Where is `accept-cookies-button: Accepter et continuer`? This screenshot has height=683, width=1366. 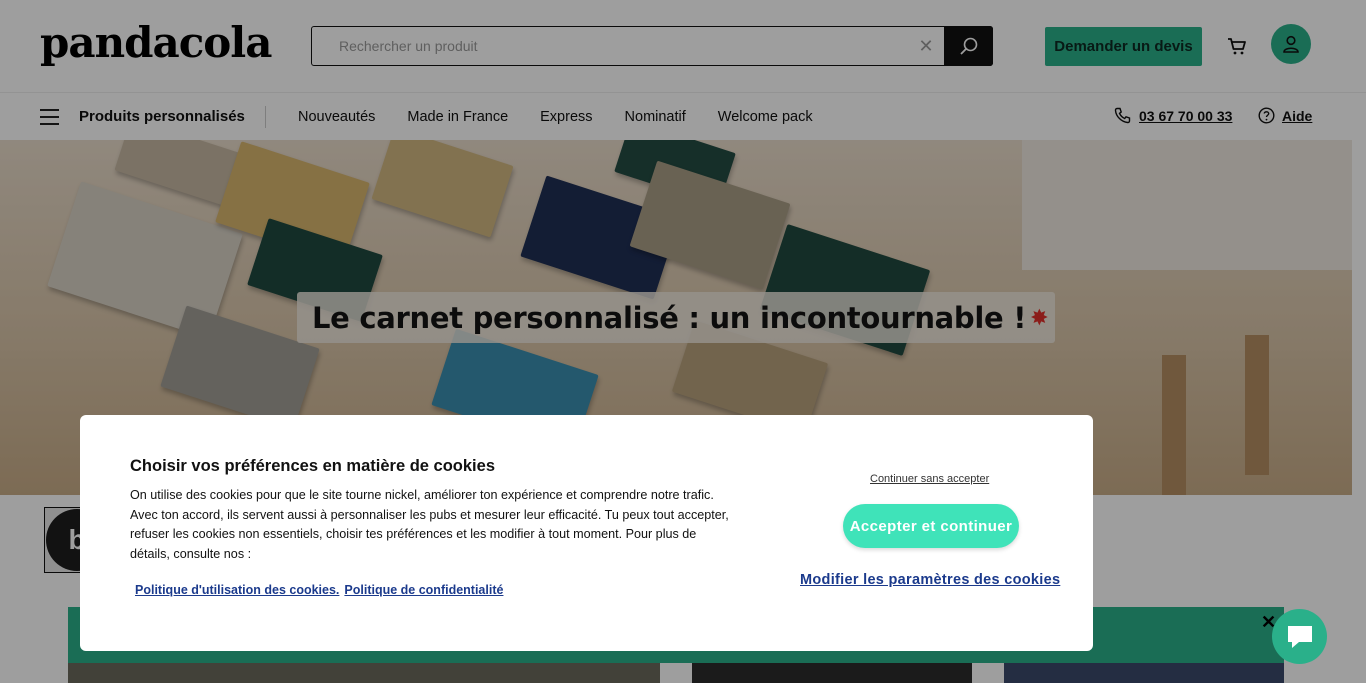 accept-cookies-button: Accepter et continuer is located at coordinates (931, 526).